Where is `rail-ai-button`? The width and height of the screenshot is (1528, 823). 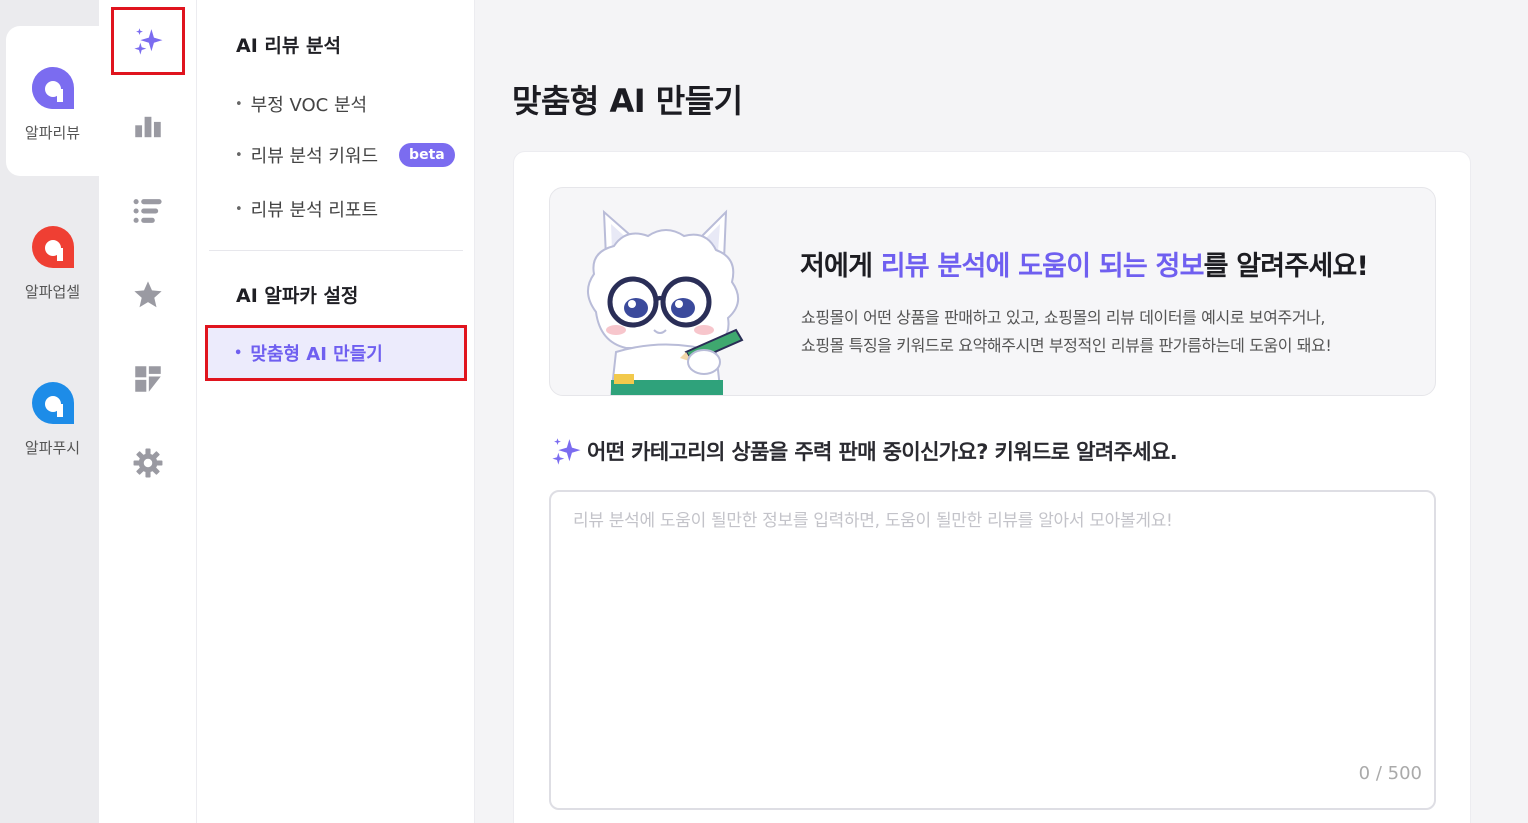 rail-ai-button is located at coordinates (148, 41).